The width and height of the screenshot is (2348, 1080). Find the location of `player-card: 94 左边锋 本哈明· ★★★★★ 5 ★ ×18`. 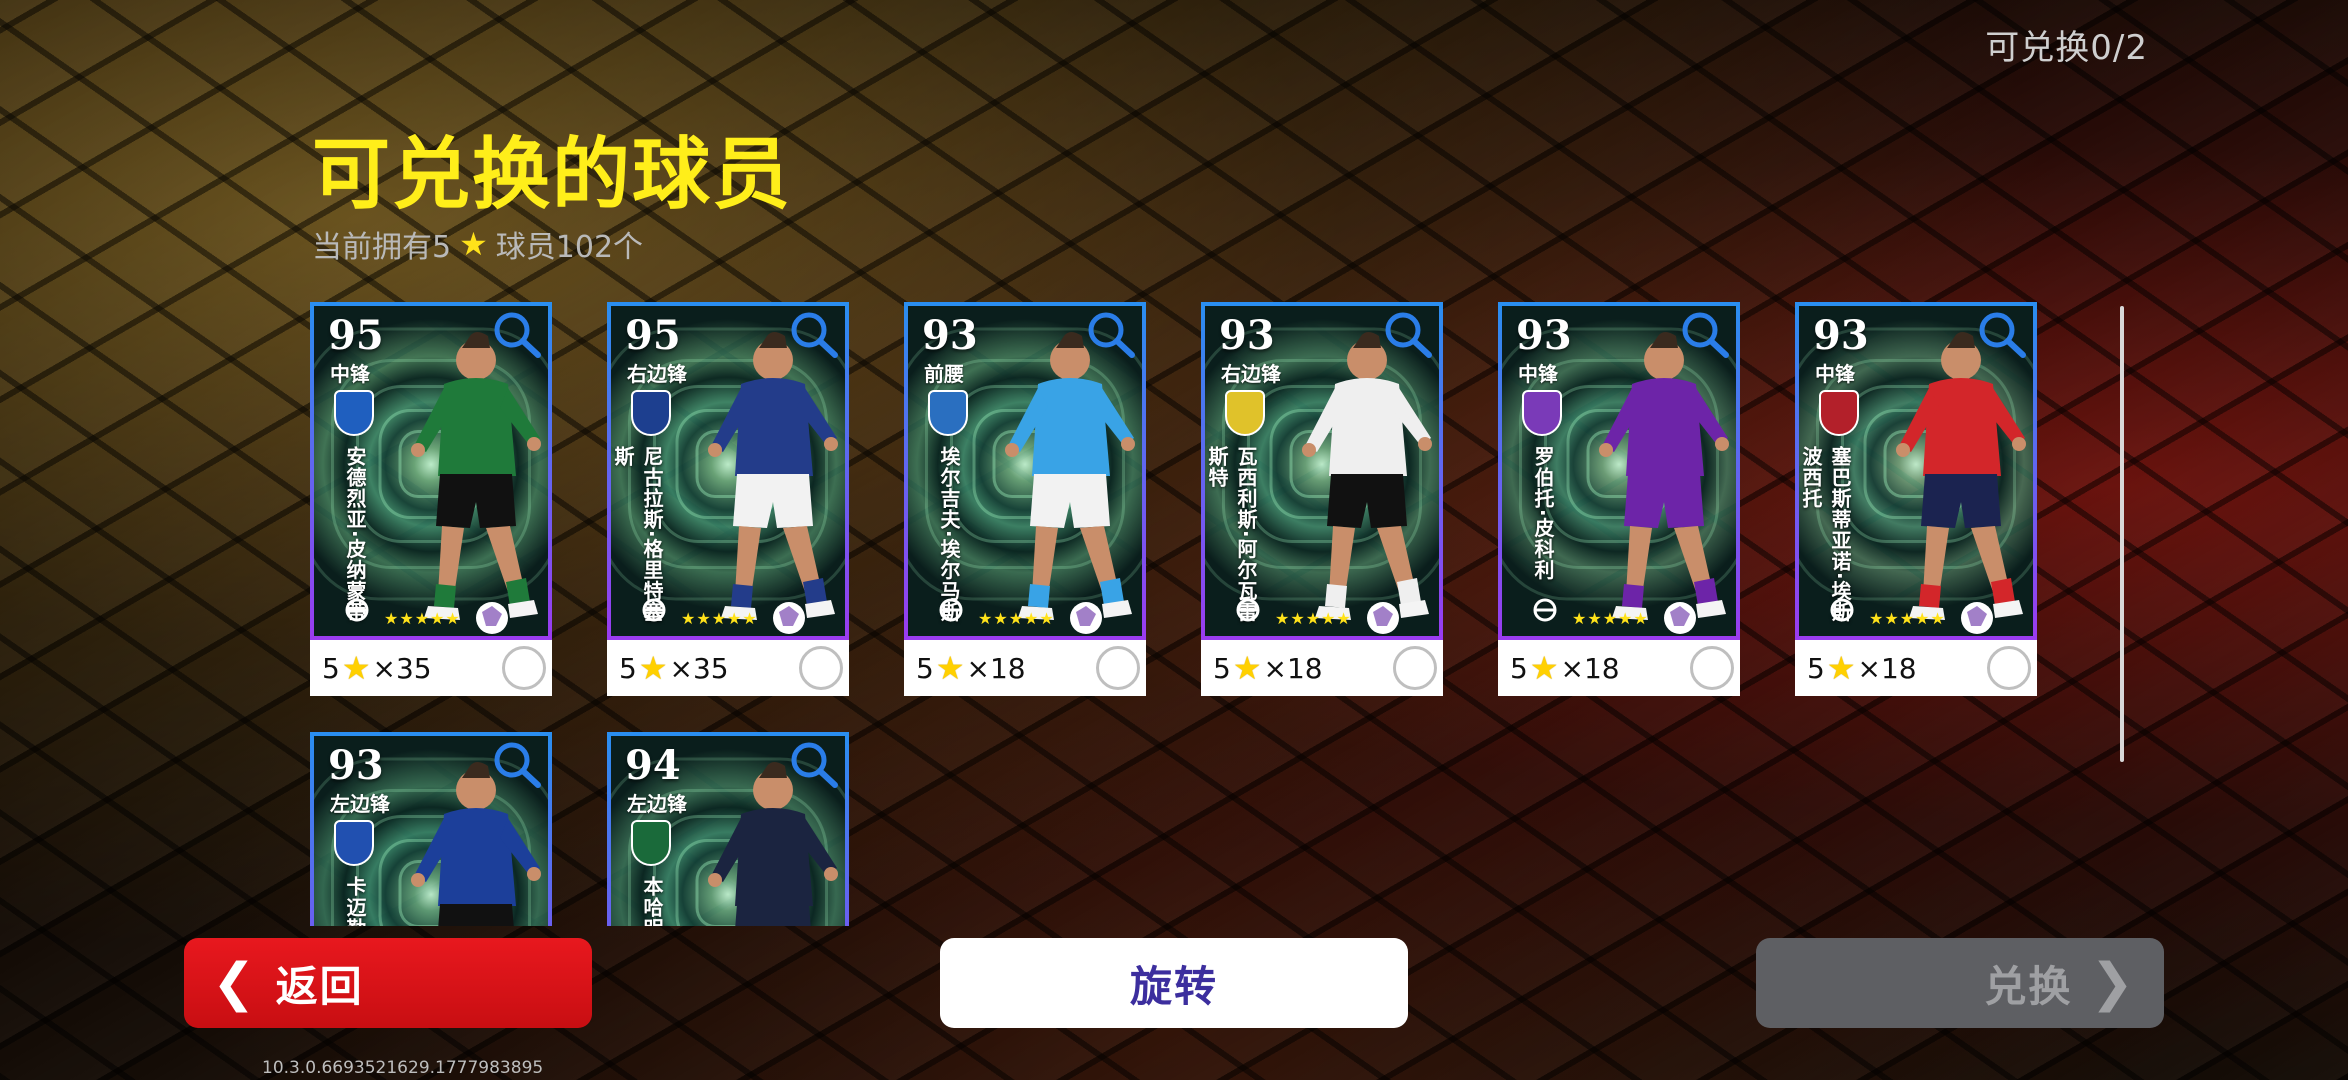

player-card: 94 左边锋 本哈明· ★★★★★ 5 ★ ×18 is located at coordinates (728, 829).